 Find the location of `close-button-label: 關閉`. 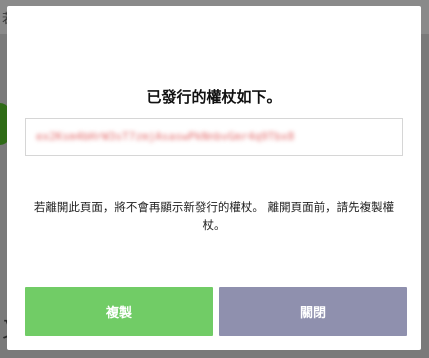

close-button-label: 關閉 is located at coordinates (312, 313).